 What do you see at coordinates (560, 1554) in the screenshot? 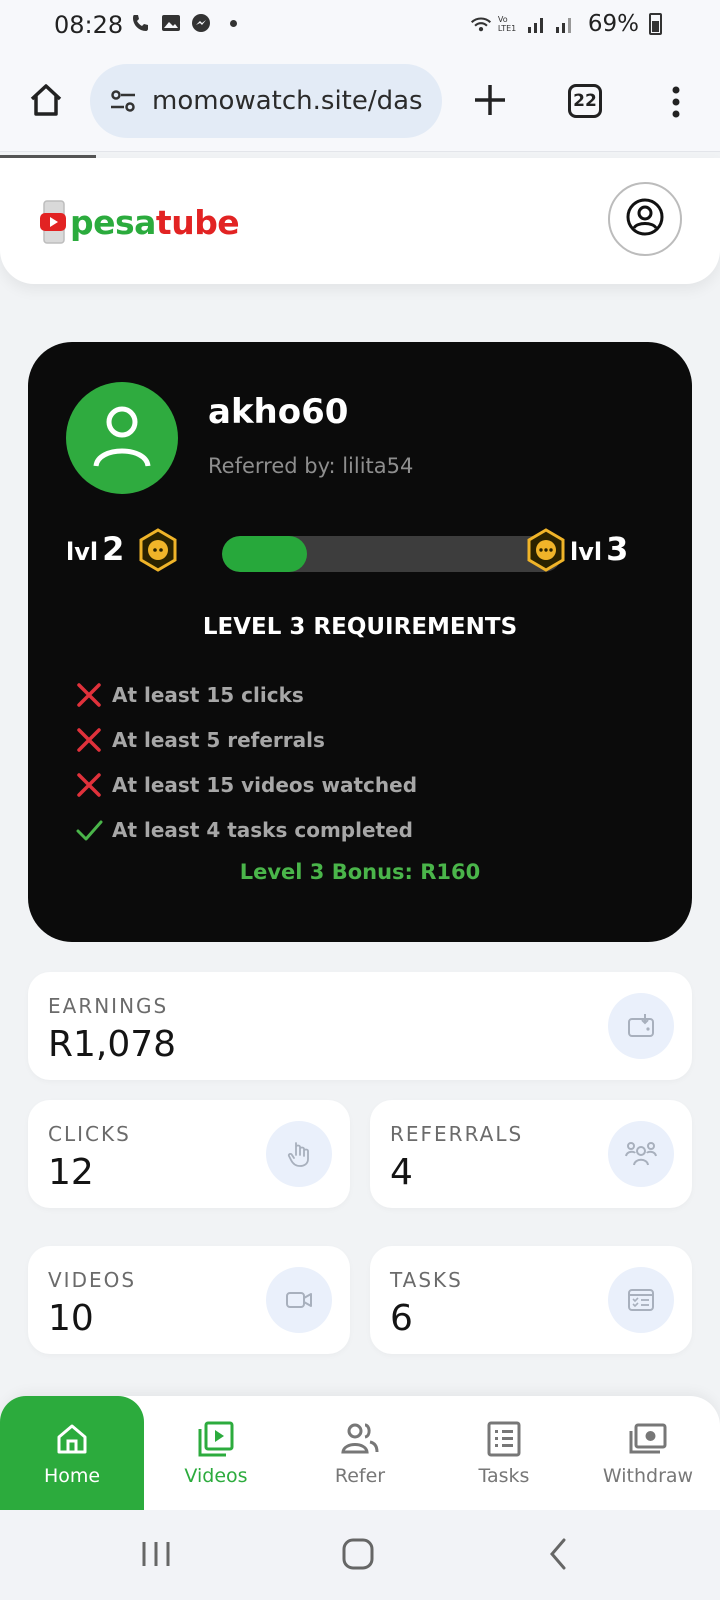
I see `back-icon` at bounding box center [560, 1554].